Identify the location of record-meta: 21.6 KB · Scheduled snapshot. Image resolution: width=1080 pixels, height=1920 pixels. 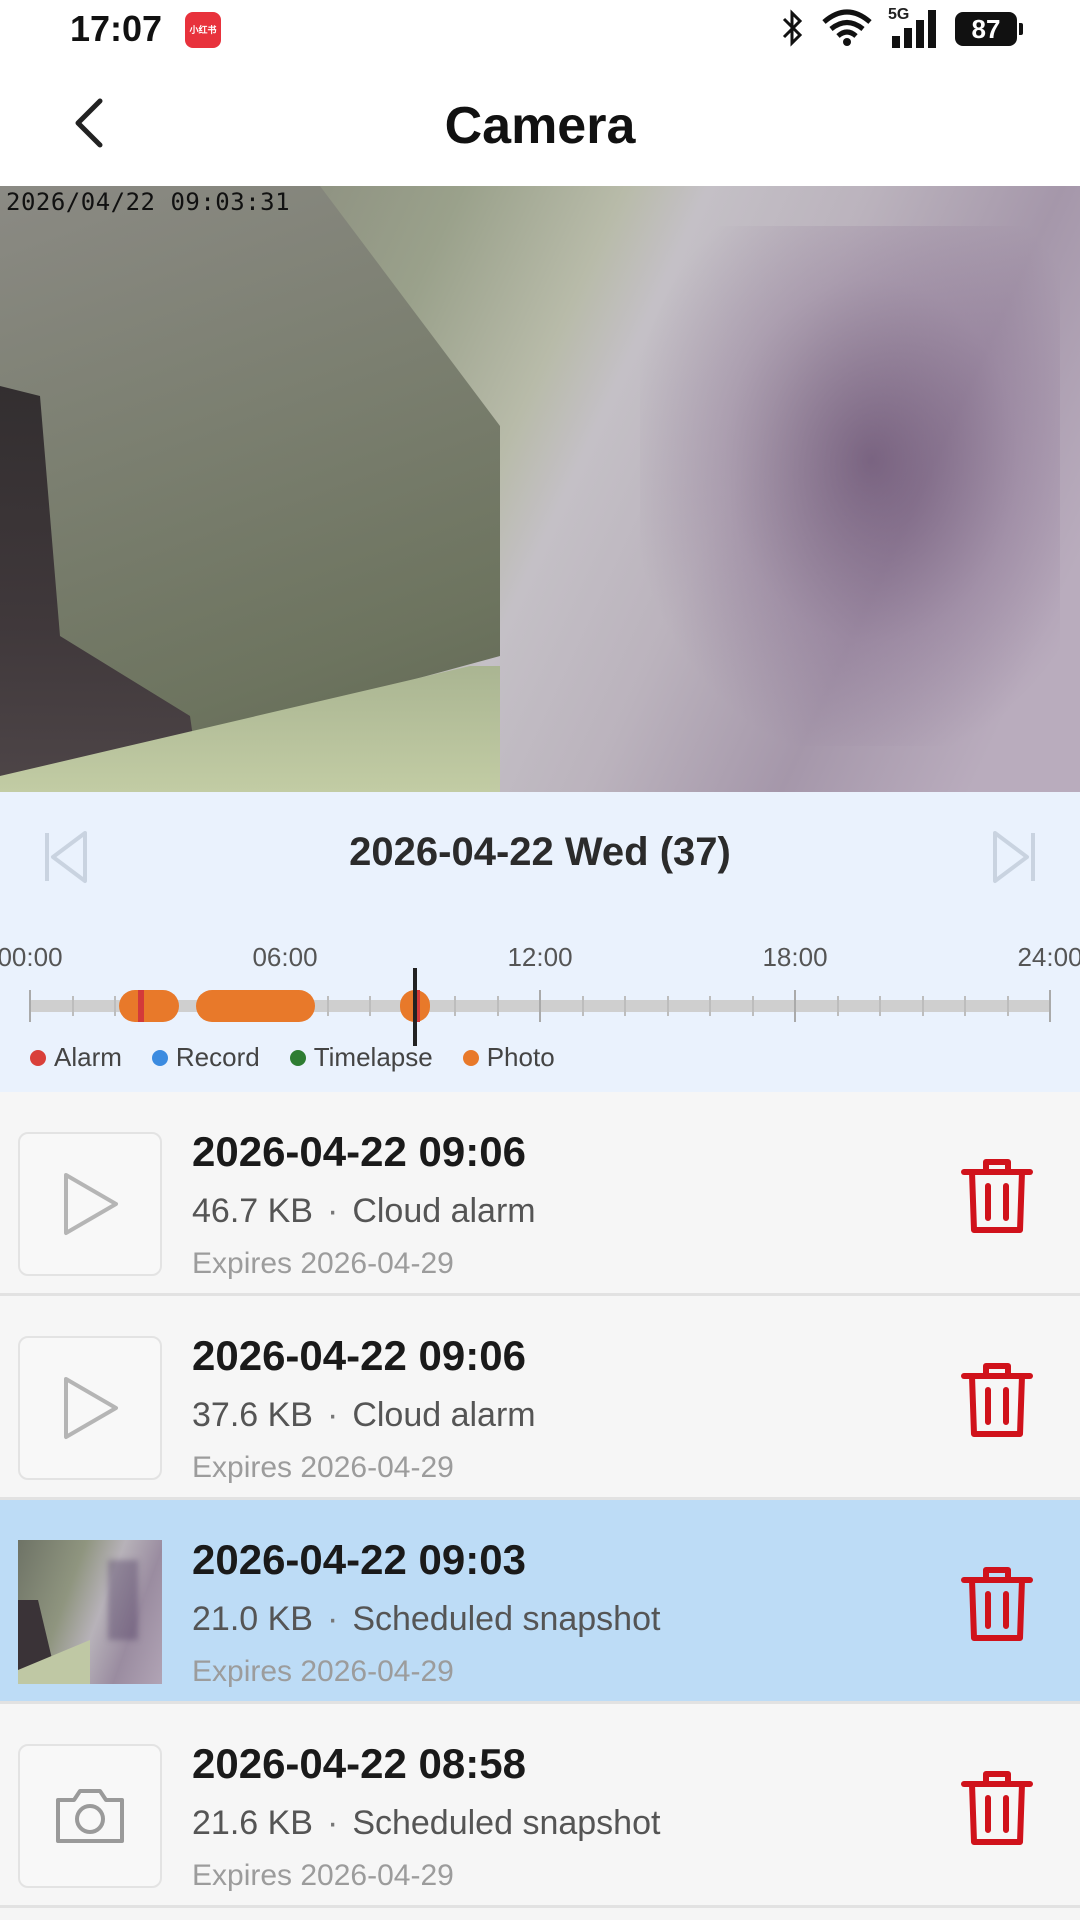
(426, 1823).